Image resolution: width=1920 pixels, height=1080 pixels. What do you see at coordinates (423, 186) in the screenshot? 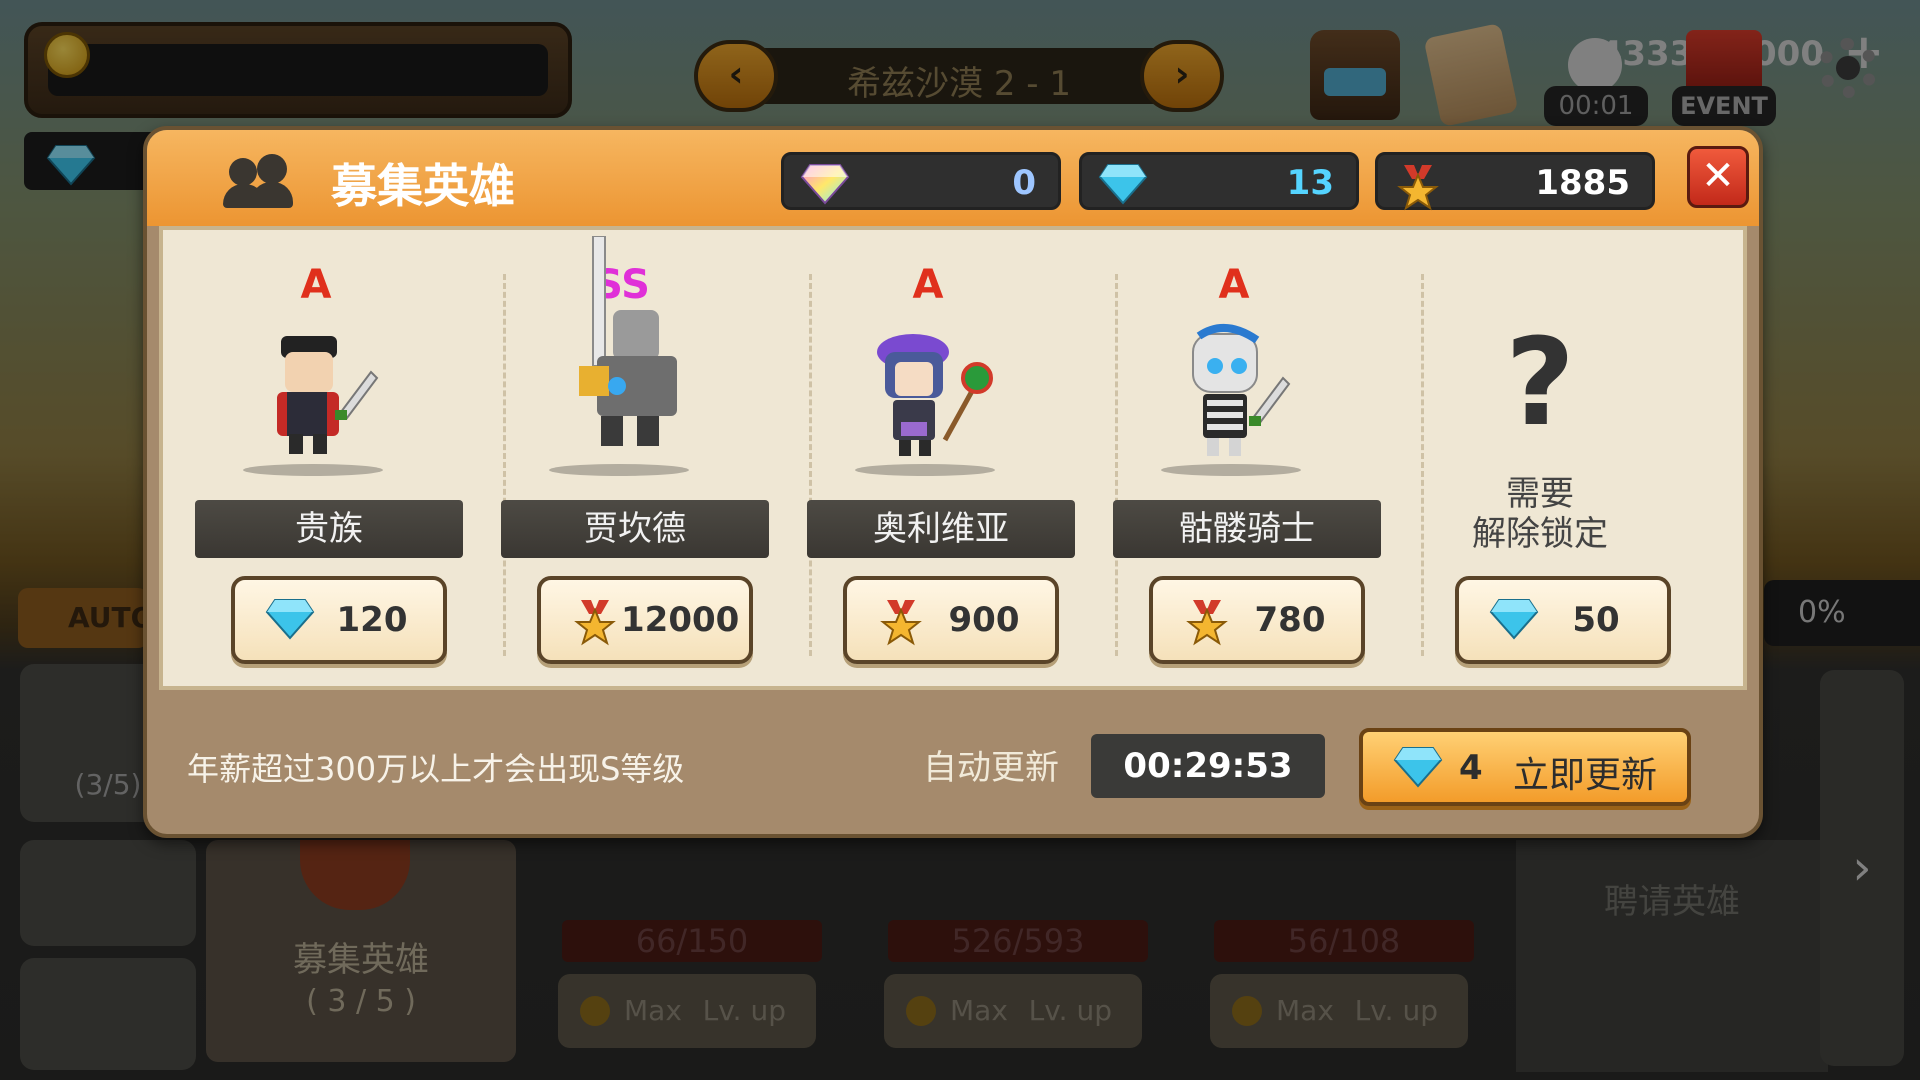
I see `dialog-title: 募集英雄` at bounding box center [423, 186].